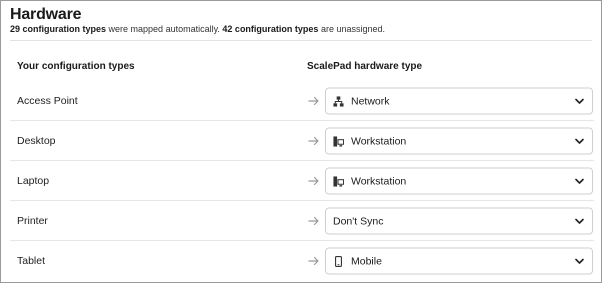 The image size is (602, 283). Describe the element at coordinates (302, 101) in the screenshot. I see `mapping-row-access-point: Access Point Network` at that location.